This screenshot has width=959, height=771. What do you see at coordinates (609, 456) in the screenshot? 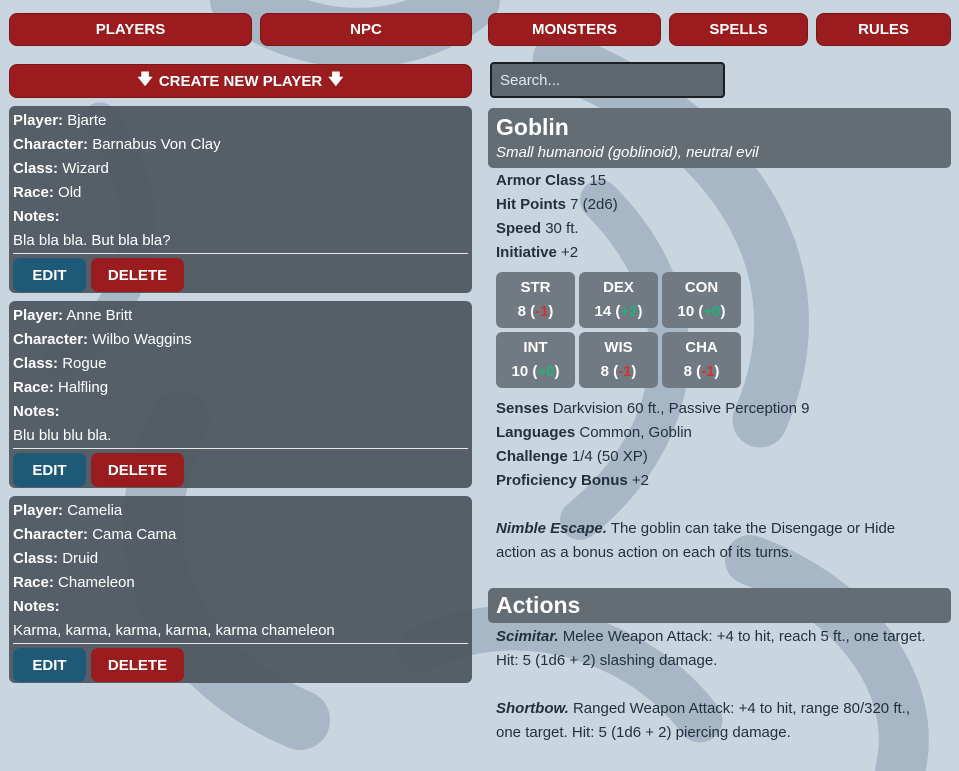
I see `challenge-value: 1/4 (50 XP)` at bounding box center [609, 456].